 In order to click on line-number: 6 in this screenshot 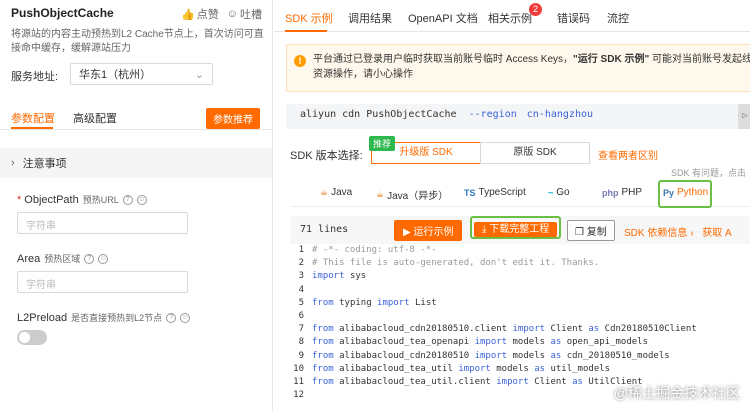, I will do `click(301, 315)`.